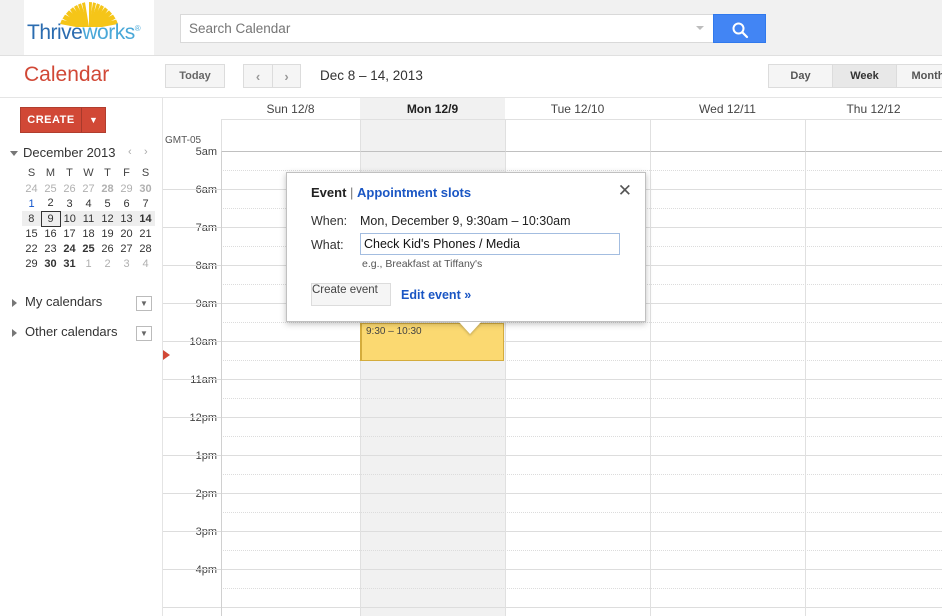 The image size is (942, 616). What do you see at coordinates (50, 248) in the screenshot?
I see `mini-calendar-day: 23` at bounding box center [50, 248].